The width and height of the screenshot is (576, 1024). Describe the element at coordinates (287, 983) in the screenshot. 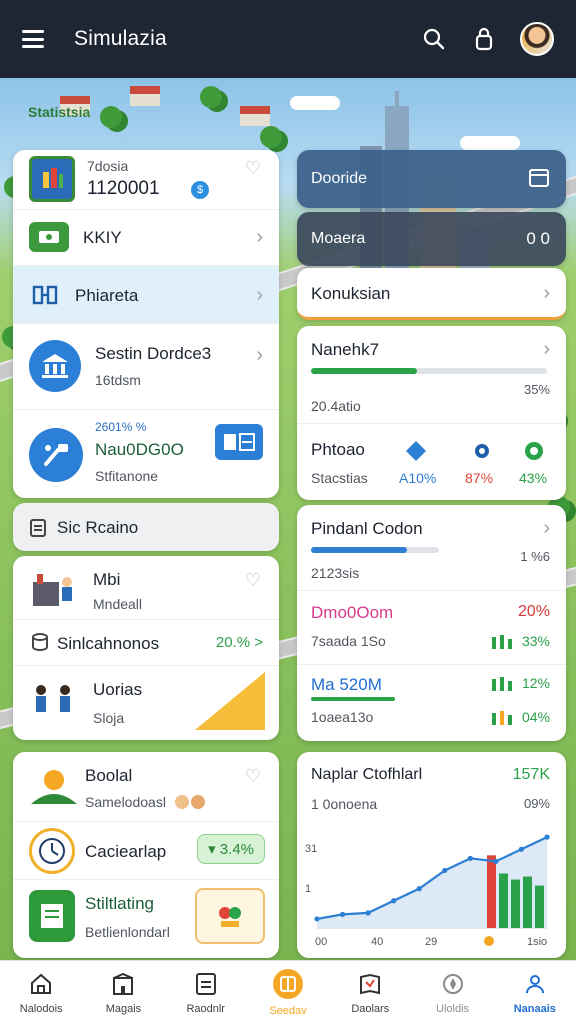

I see `tile-icon` at that location.